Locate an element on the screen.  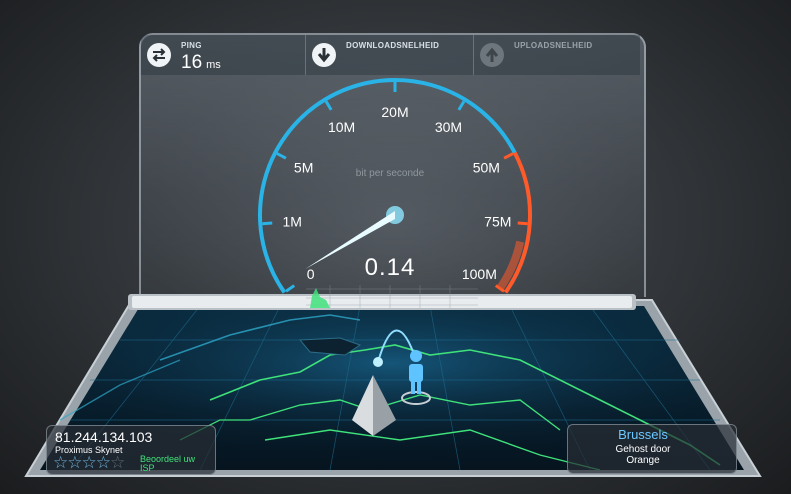
server-info-box: Brussels Gehost door Orange is located at coordinates (652, 449).